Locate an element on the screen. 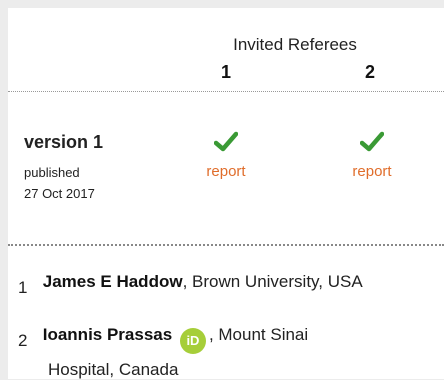 The height and width of the screenshot is (380, 444). referee-number-2: 2 is located at coordinates (369, 72).